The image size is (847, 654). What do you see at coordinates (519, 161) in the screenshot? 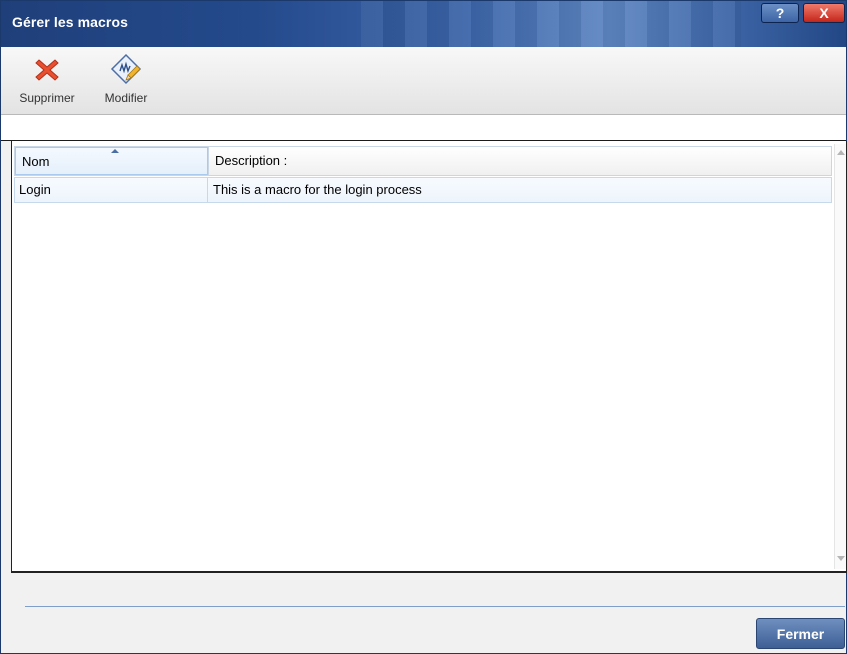
I see `column-header-description: Description :` at bounding box center [519, 161].